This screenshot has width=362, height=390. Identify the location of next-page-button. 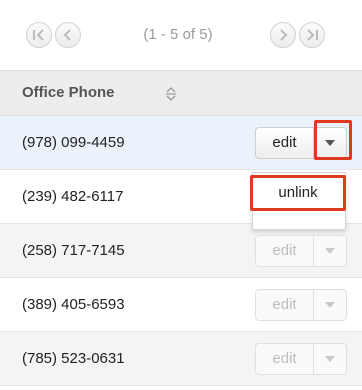
(283, 35).